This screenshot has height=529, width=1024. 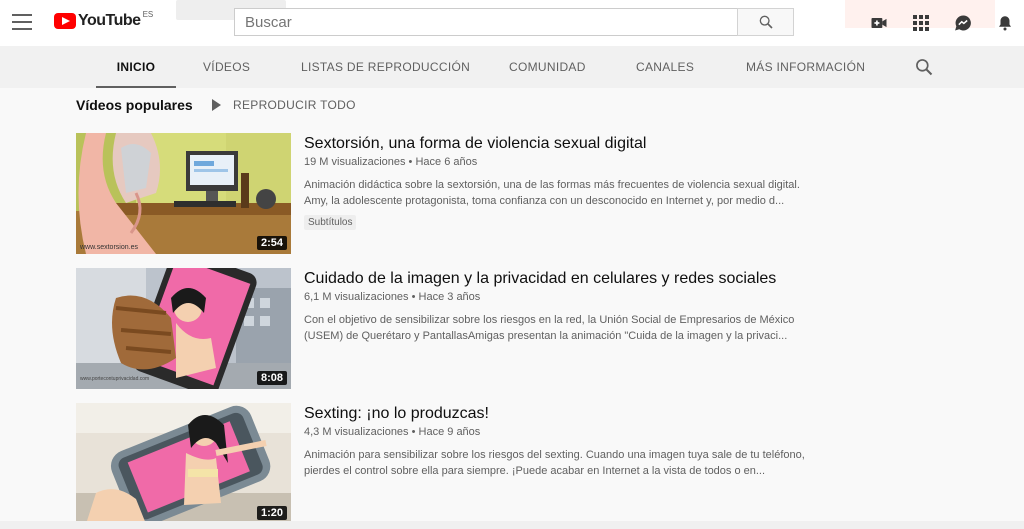 I want to click on masthead: YouTube ES, so click(x=512, y=23).